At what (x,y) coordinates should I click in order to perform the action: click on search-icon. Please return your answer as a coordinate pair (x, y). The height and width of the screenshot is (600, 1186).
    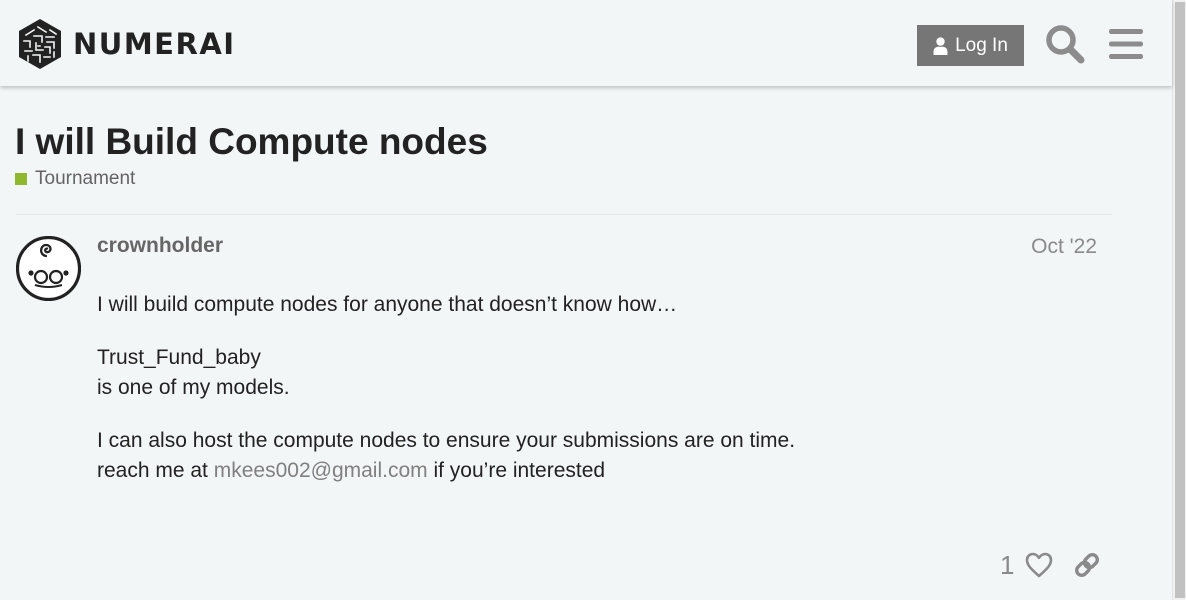
    Looking at the image, I should click on (1065, 44).